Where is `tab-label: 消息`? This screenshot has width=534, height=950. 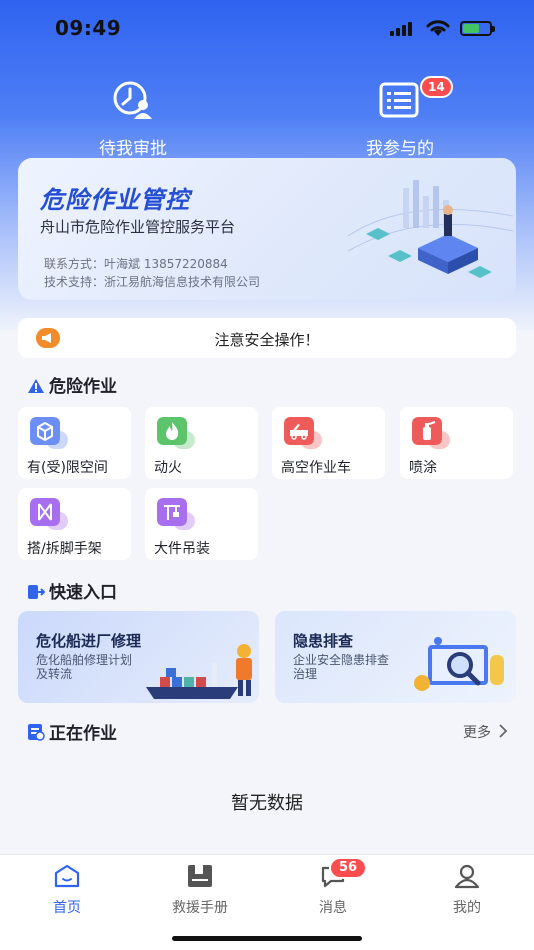
tab-label: 消息 is located at coordinates (333, 908).